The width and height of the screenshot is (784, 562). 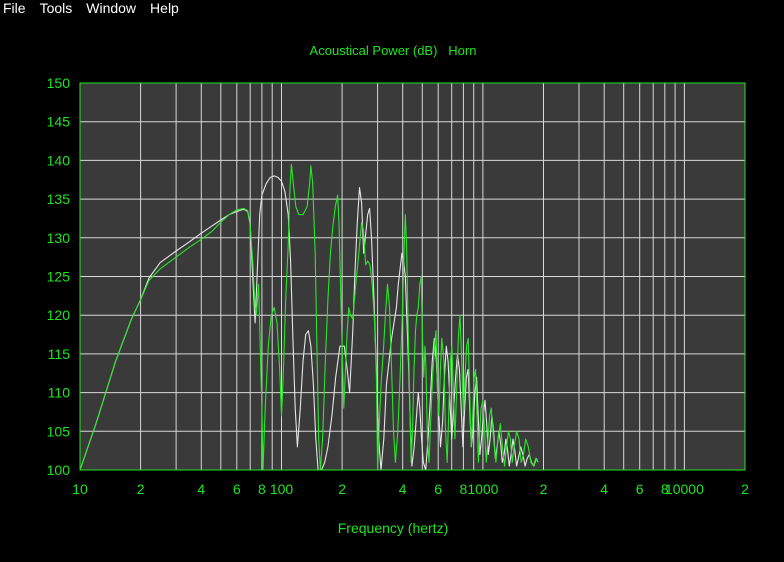 I want to click on x-tick-label: 1000, so click(x=482, y=489).